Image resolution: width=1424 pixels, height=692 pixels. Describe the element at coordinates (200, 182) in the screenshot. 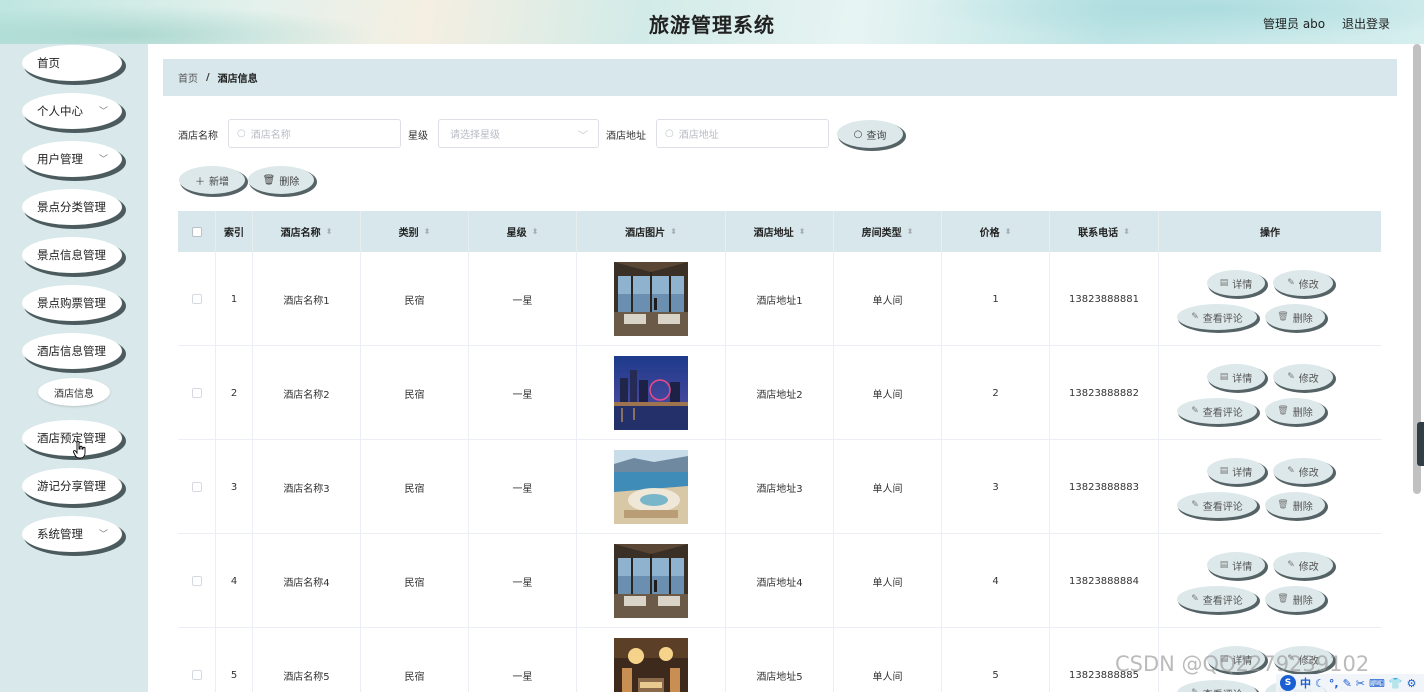

I see `plus-icon: ＋` at that location.